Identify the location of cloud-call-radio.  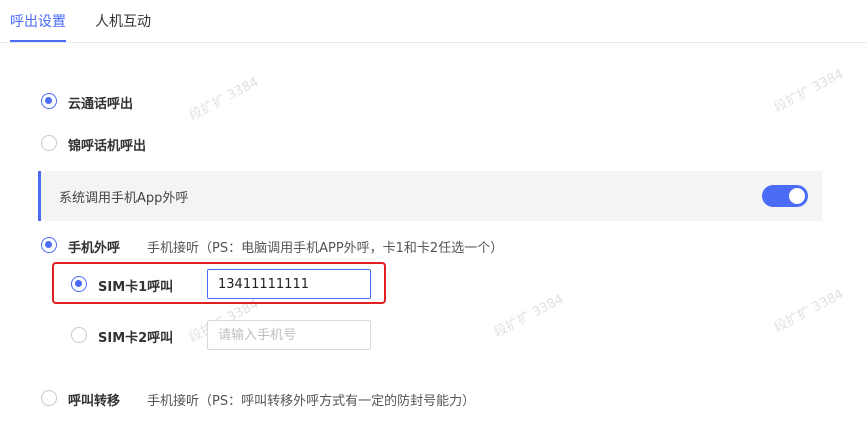
(49, 101).